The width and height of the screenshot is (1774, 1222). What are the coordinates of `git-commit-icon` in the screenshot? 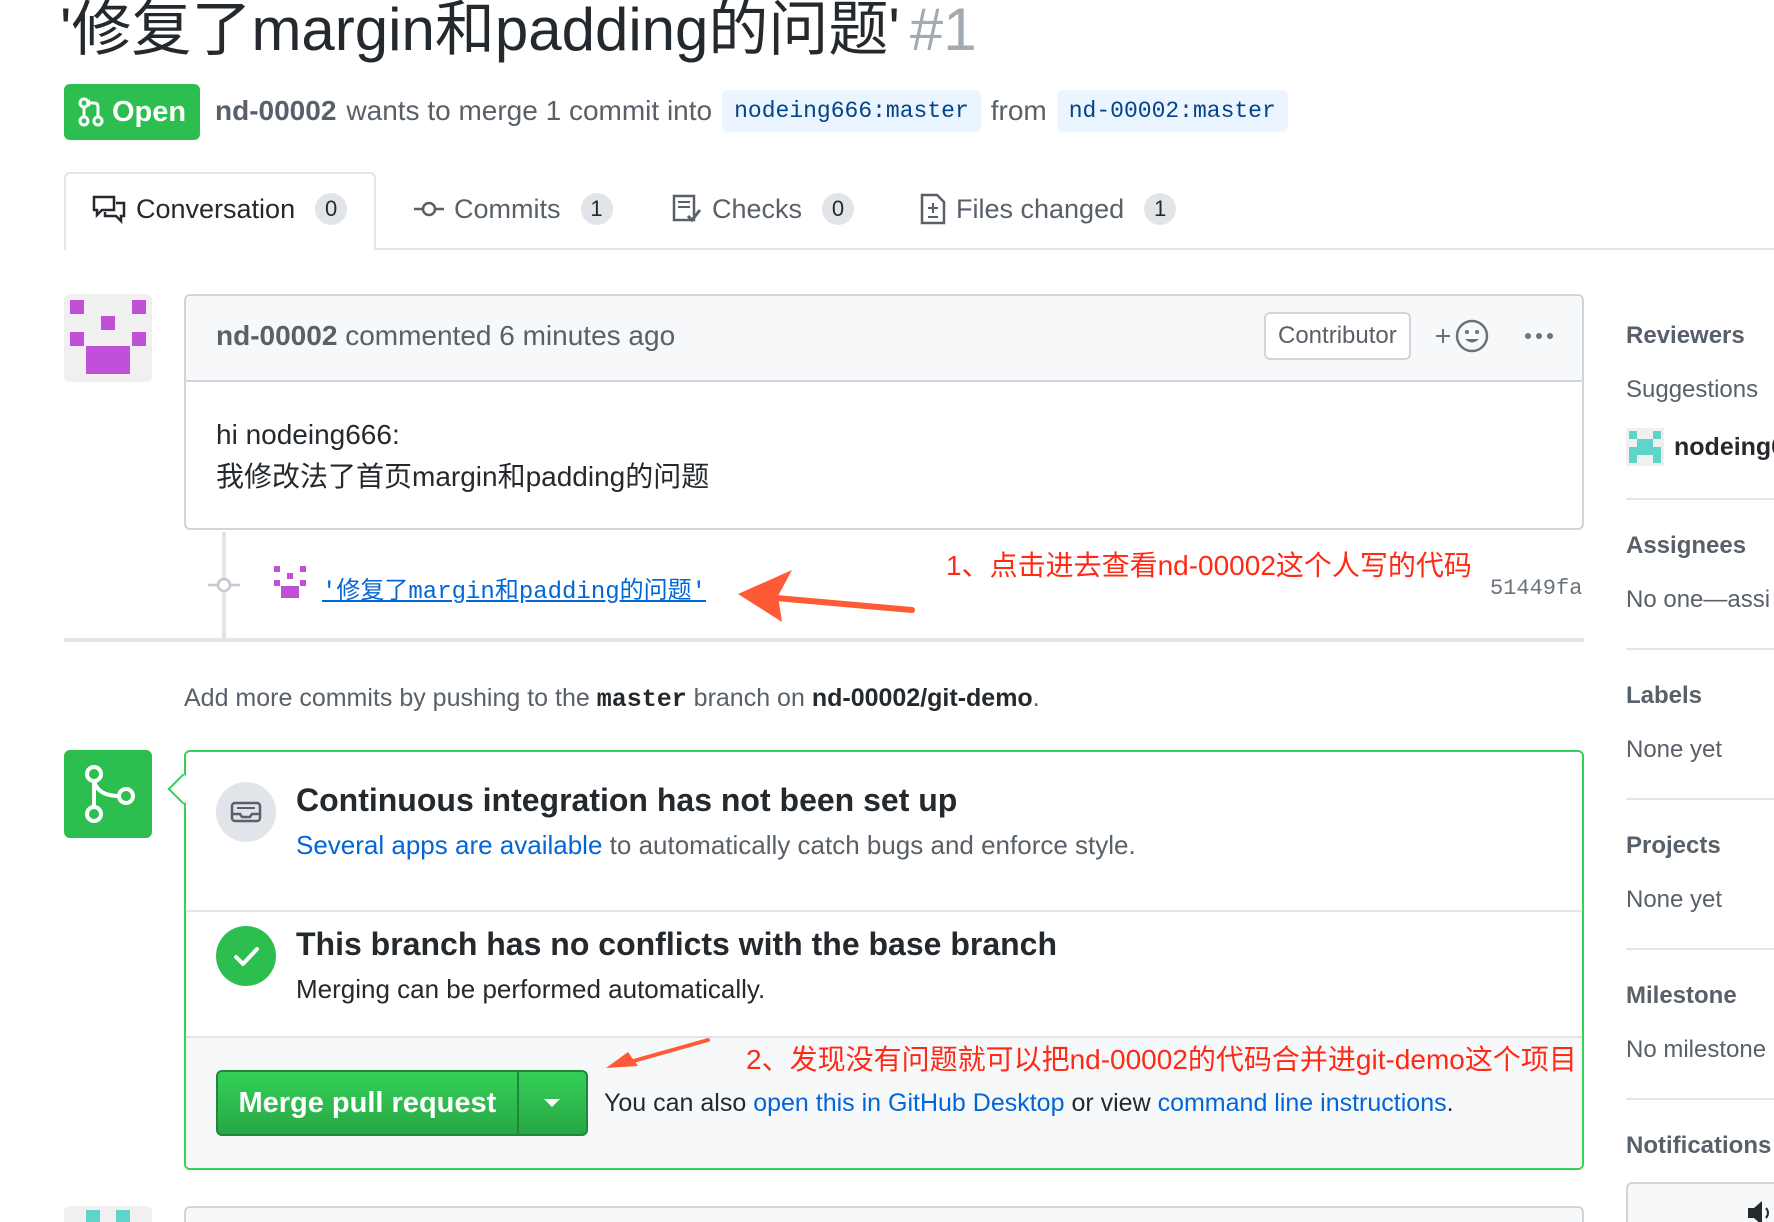 It's located at (224, 587).